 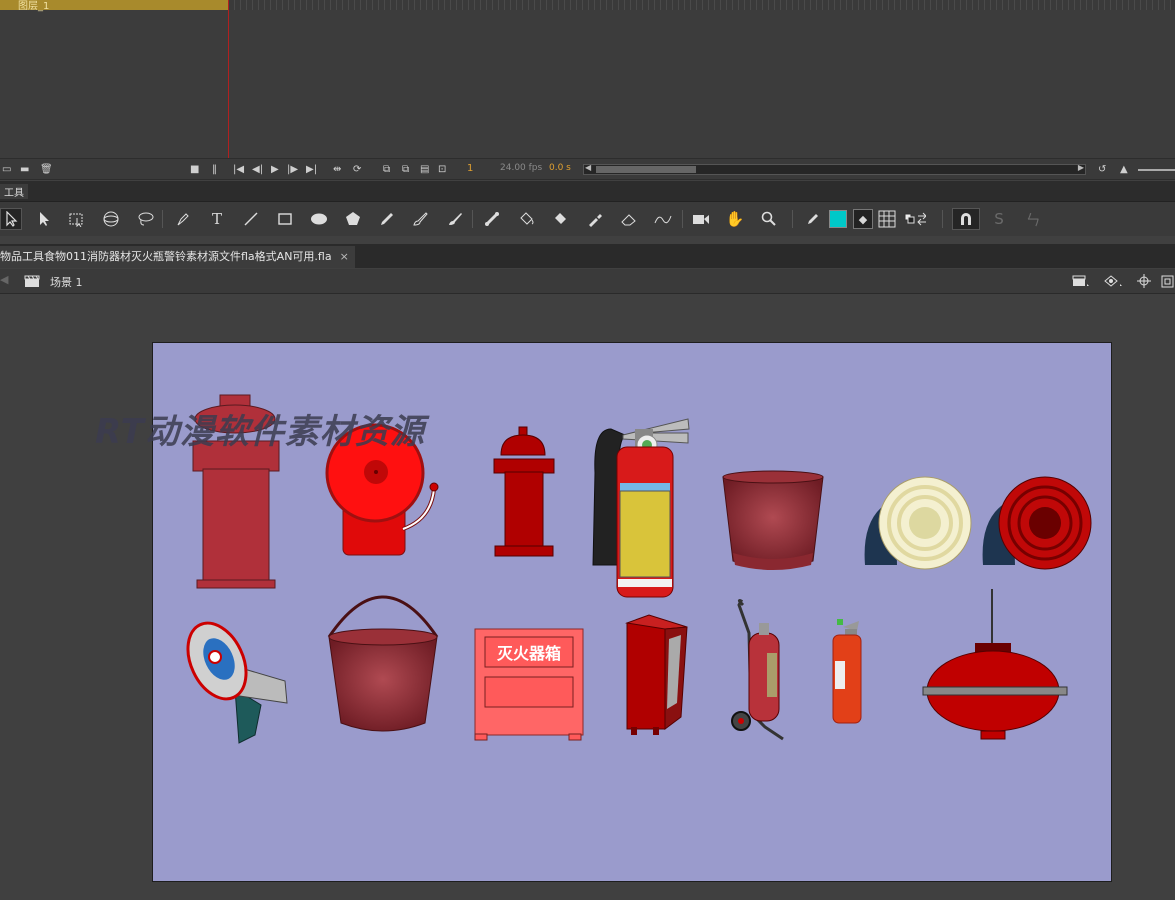 I want to click on camera-icon, so click(x=701, y=219).